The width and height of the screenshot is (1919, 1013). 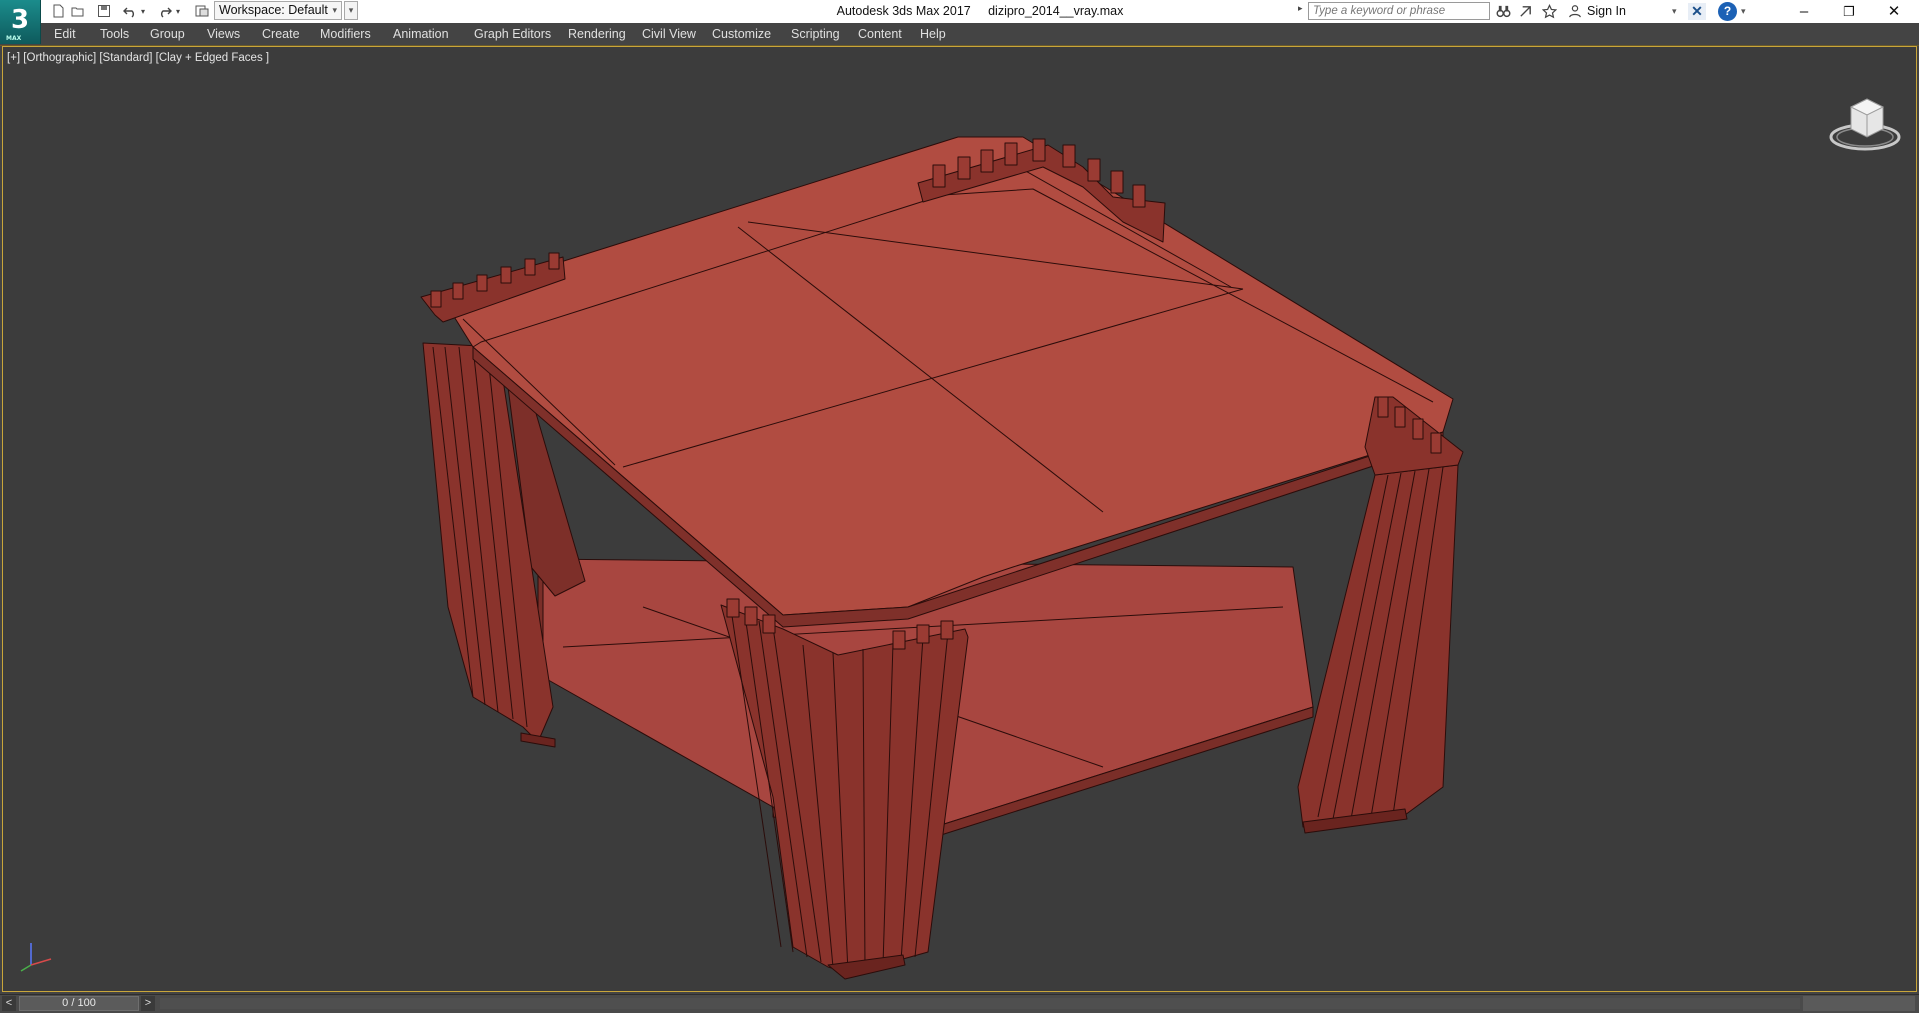 What do you see at coordinates (933, 34) in the screenshot?
I see `menu-help: Help` at bounding box center [933, 34].